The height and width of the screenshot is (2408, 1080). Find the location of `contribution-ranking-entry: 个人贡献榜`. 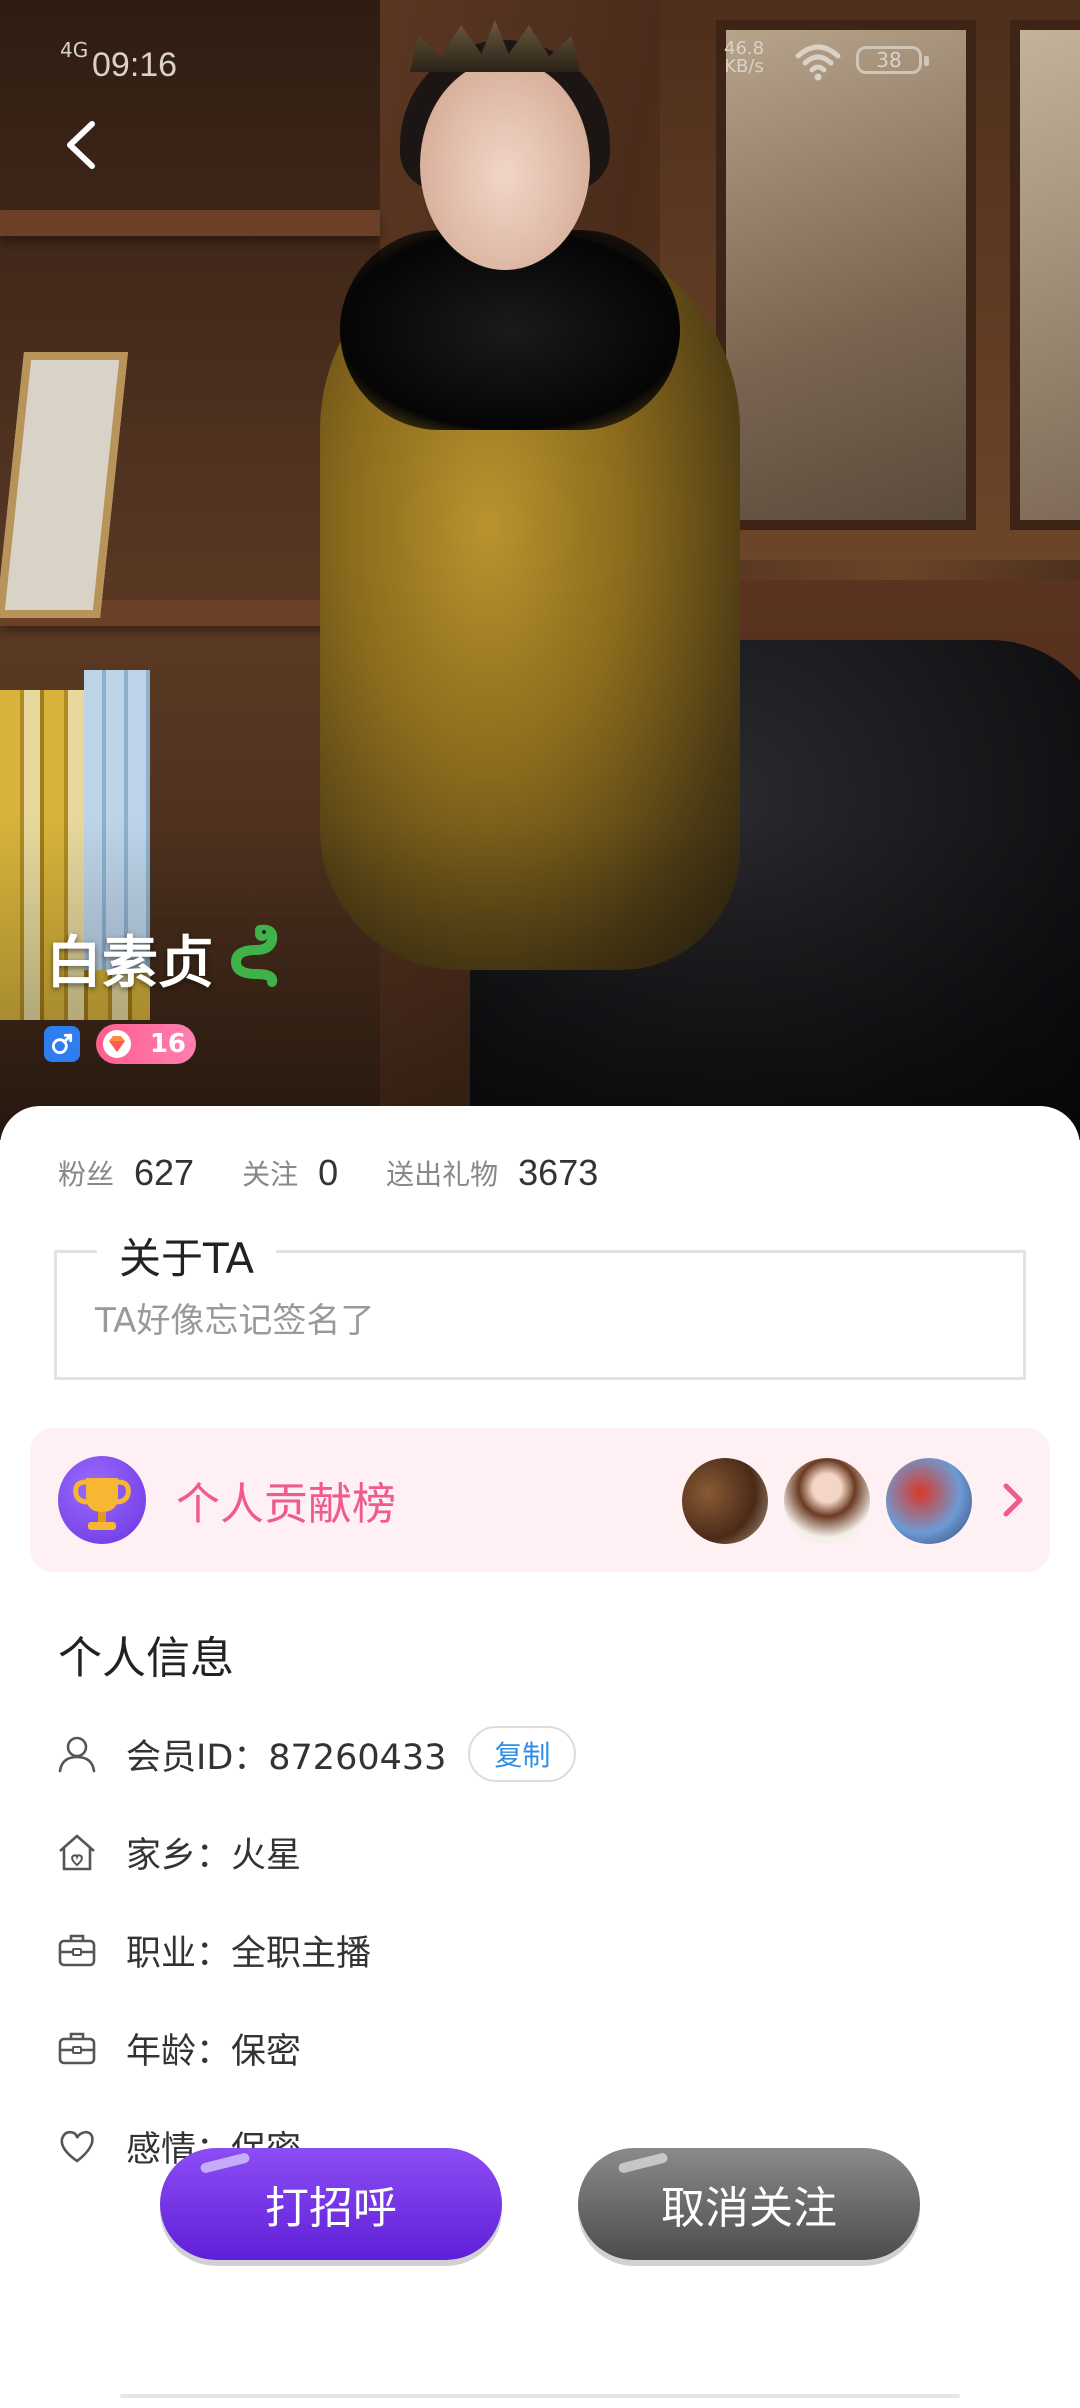

contribution-ranking-entry: 个人贡献榜 is located at coordinates (540, 1500).